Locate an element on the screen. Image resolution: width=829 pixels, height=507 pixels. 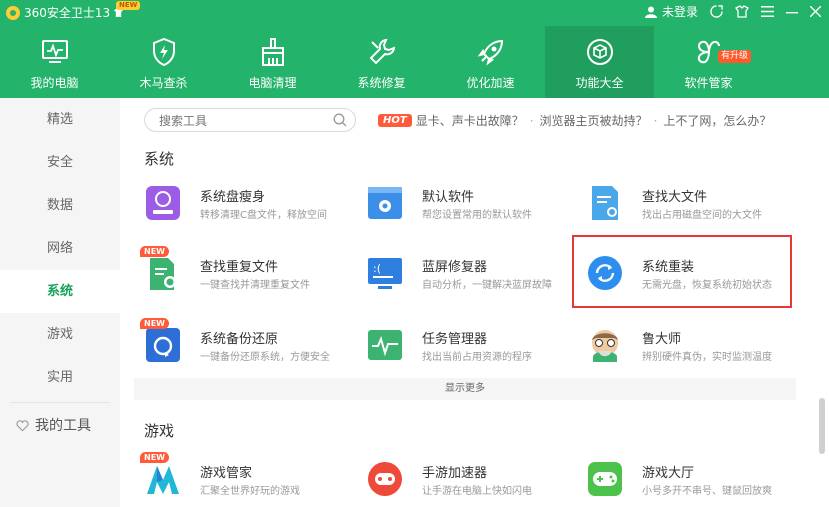
login-link: 未登录 is located at coordinates (671, 11).